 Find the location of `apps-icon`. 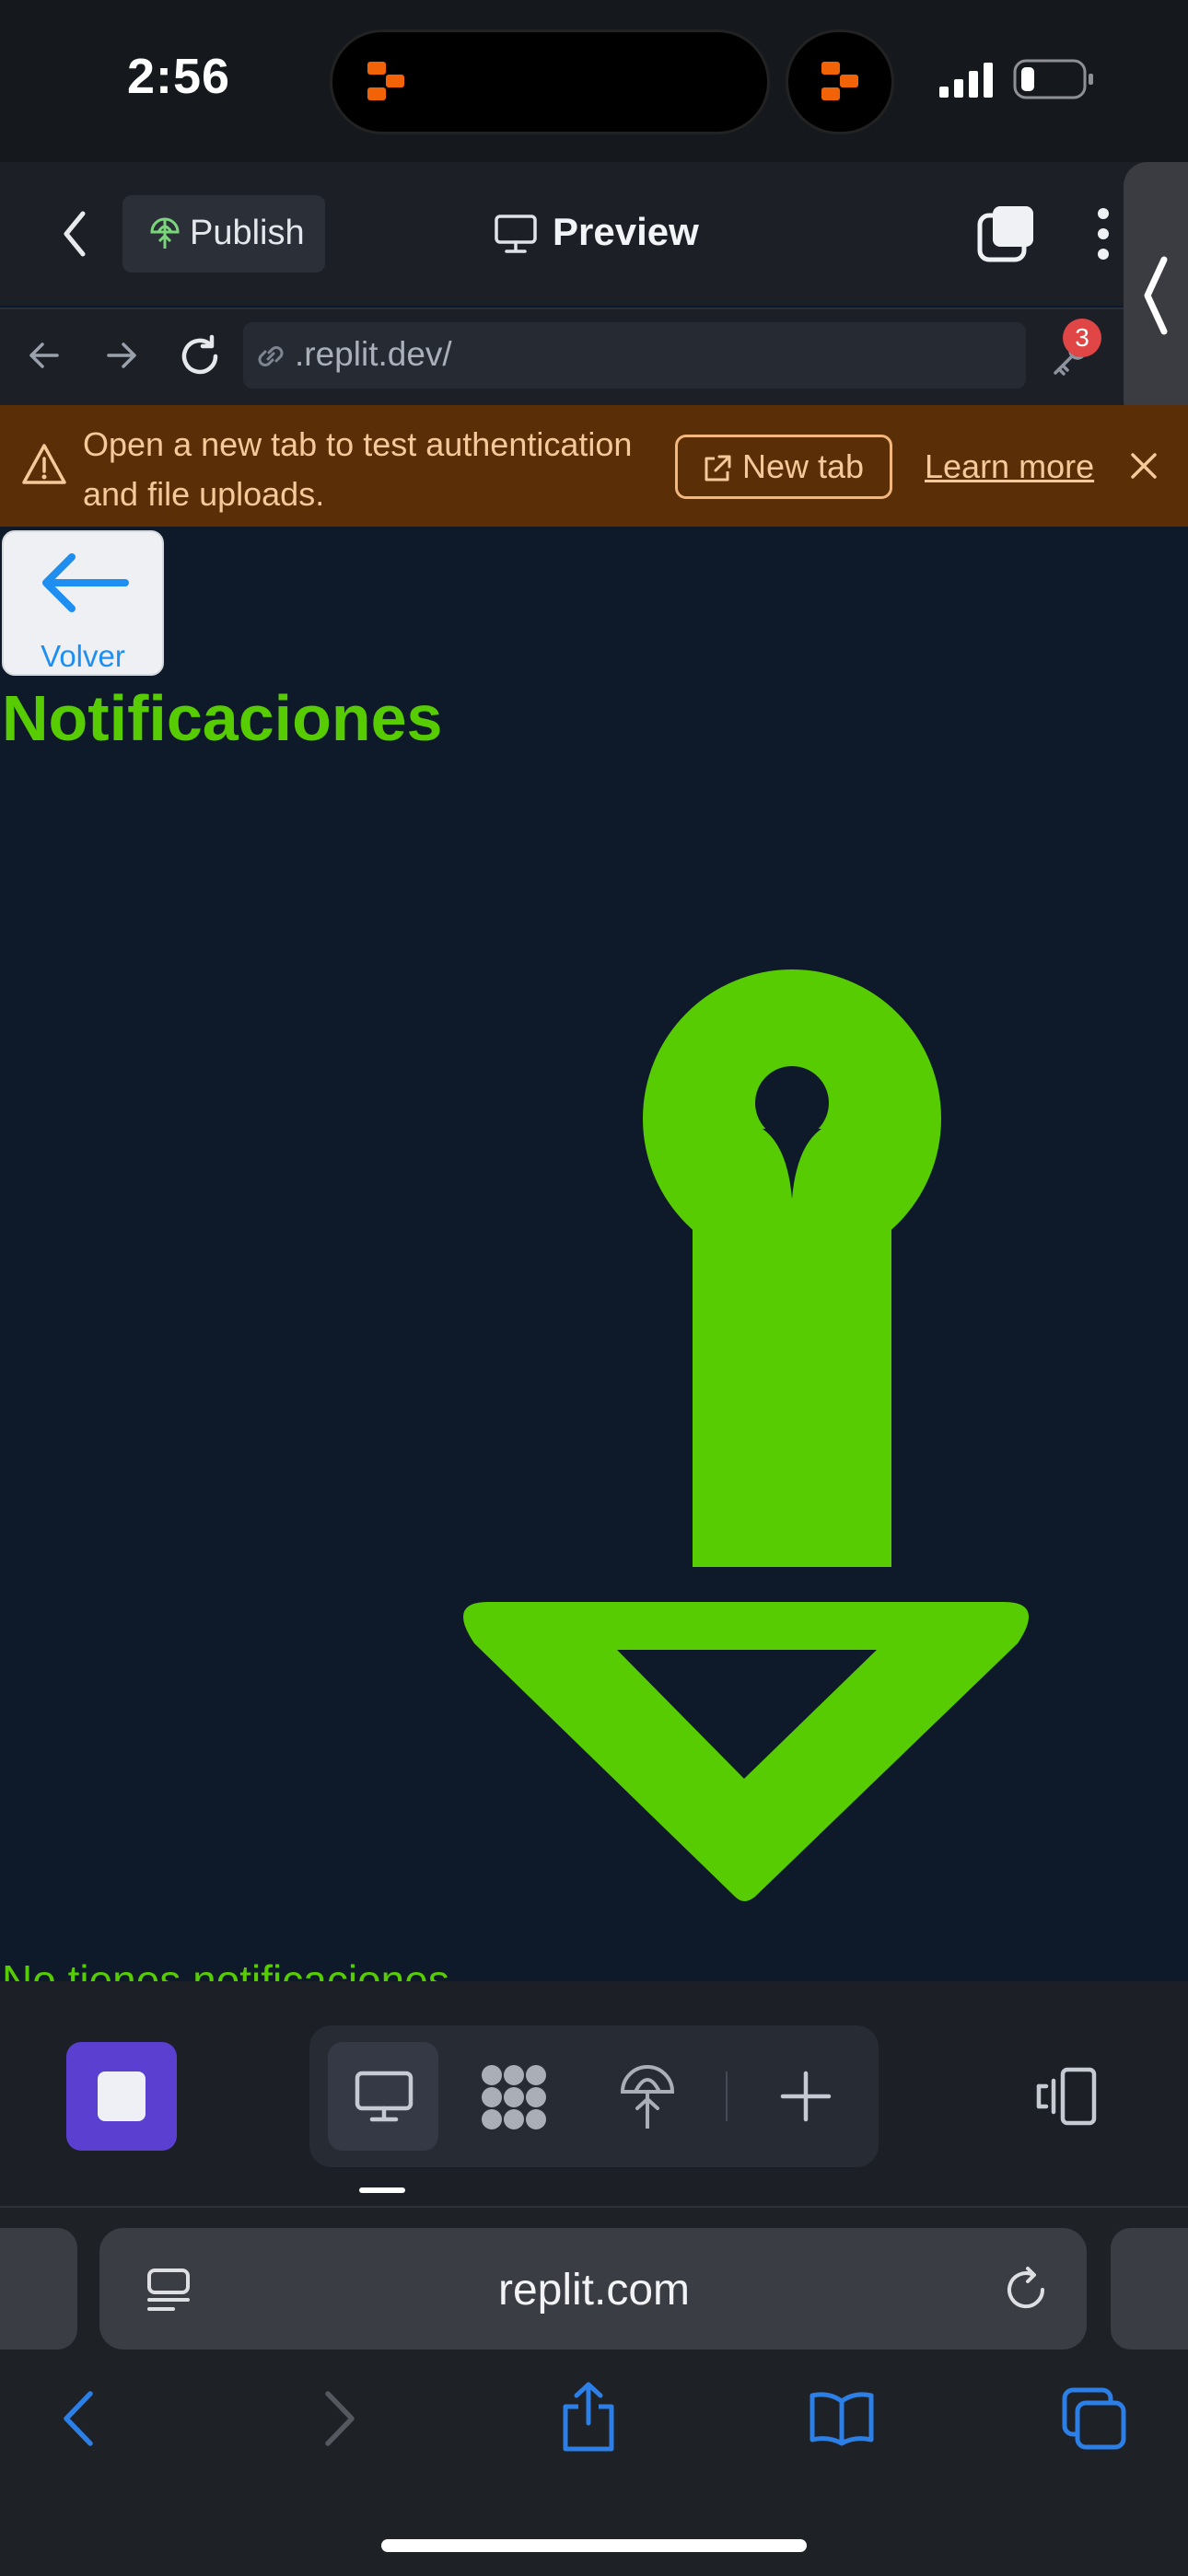

apps-icon is located at coordinates (514, 2097).